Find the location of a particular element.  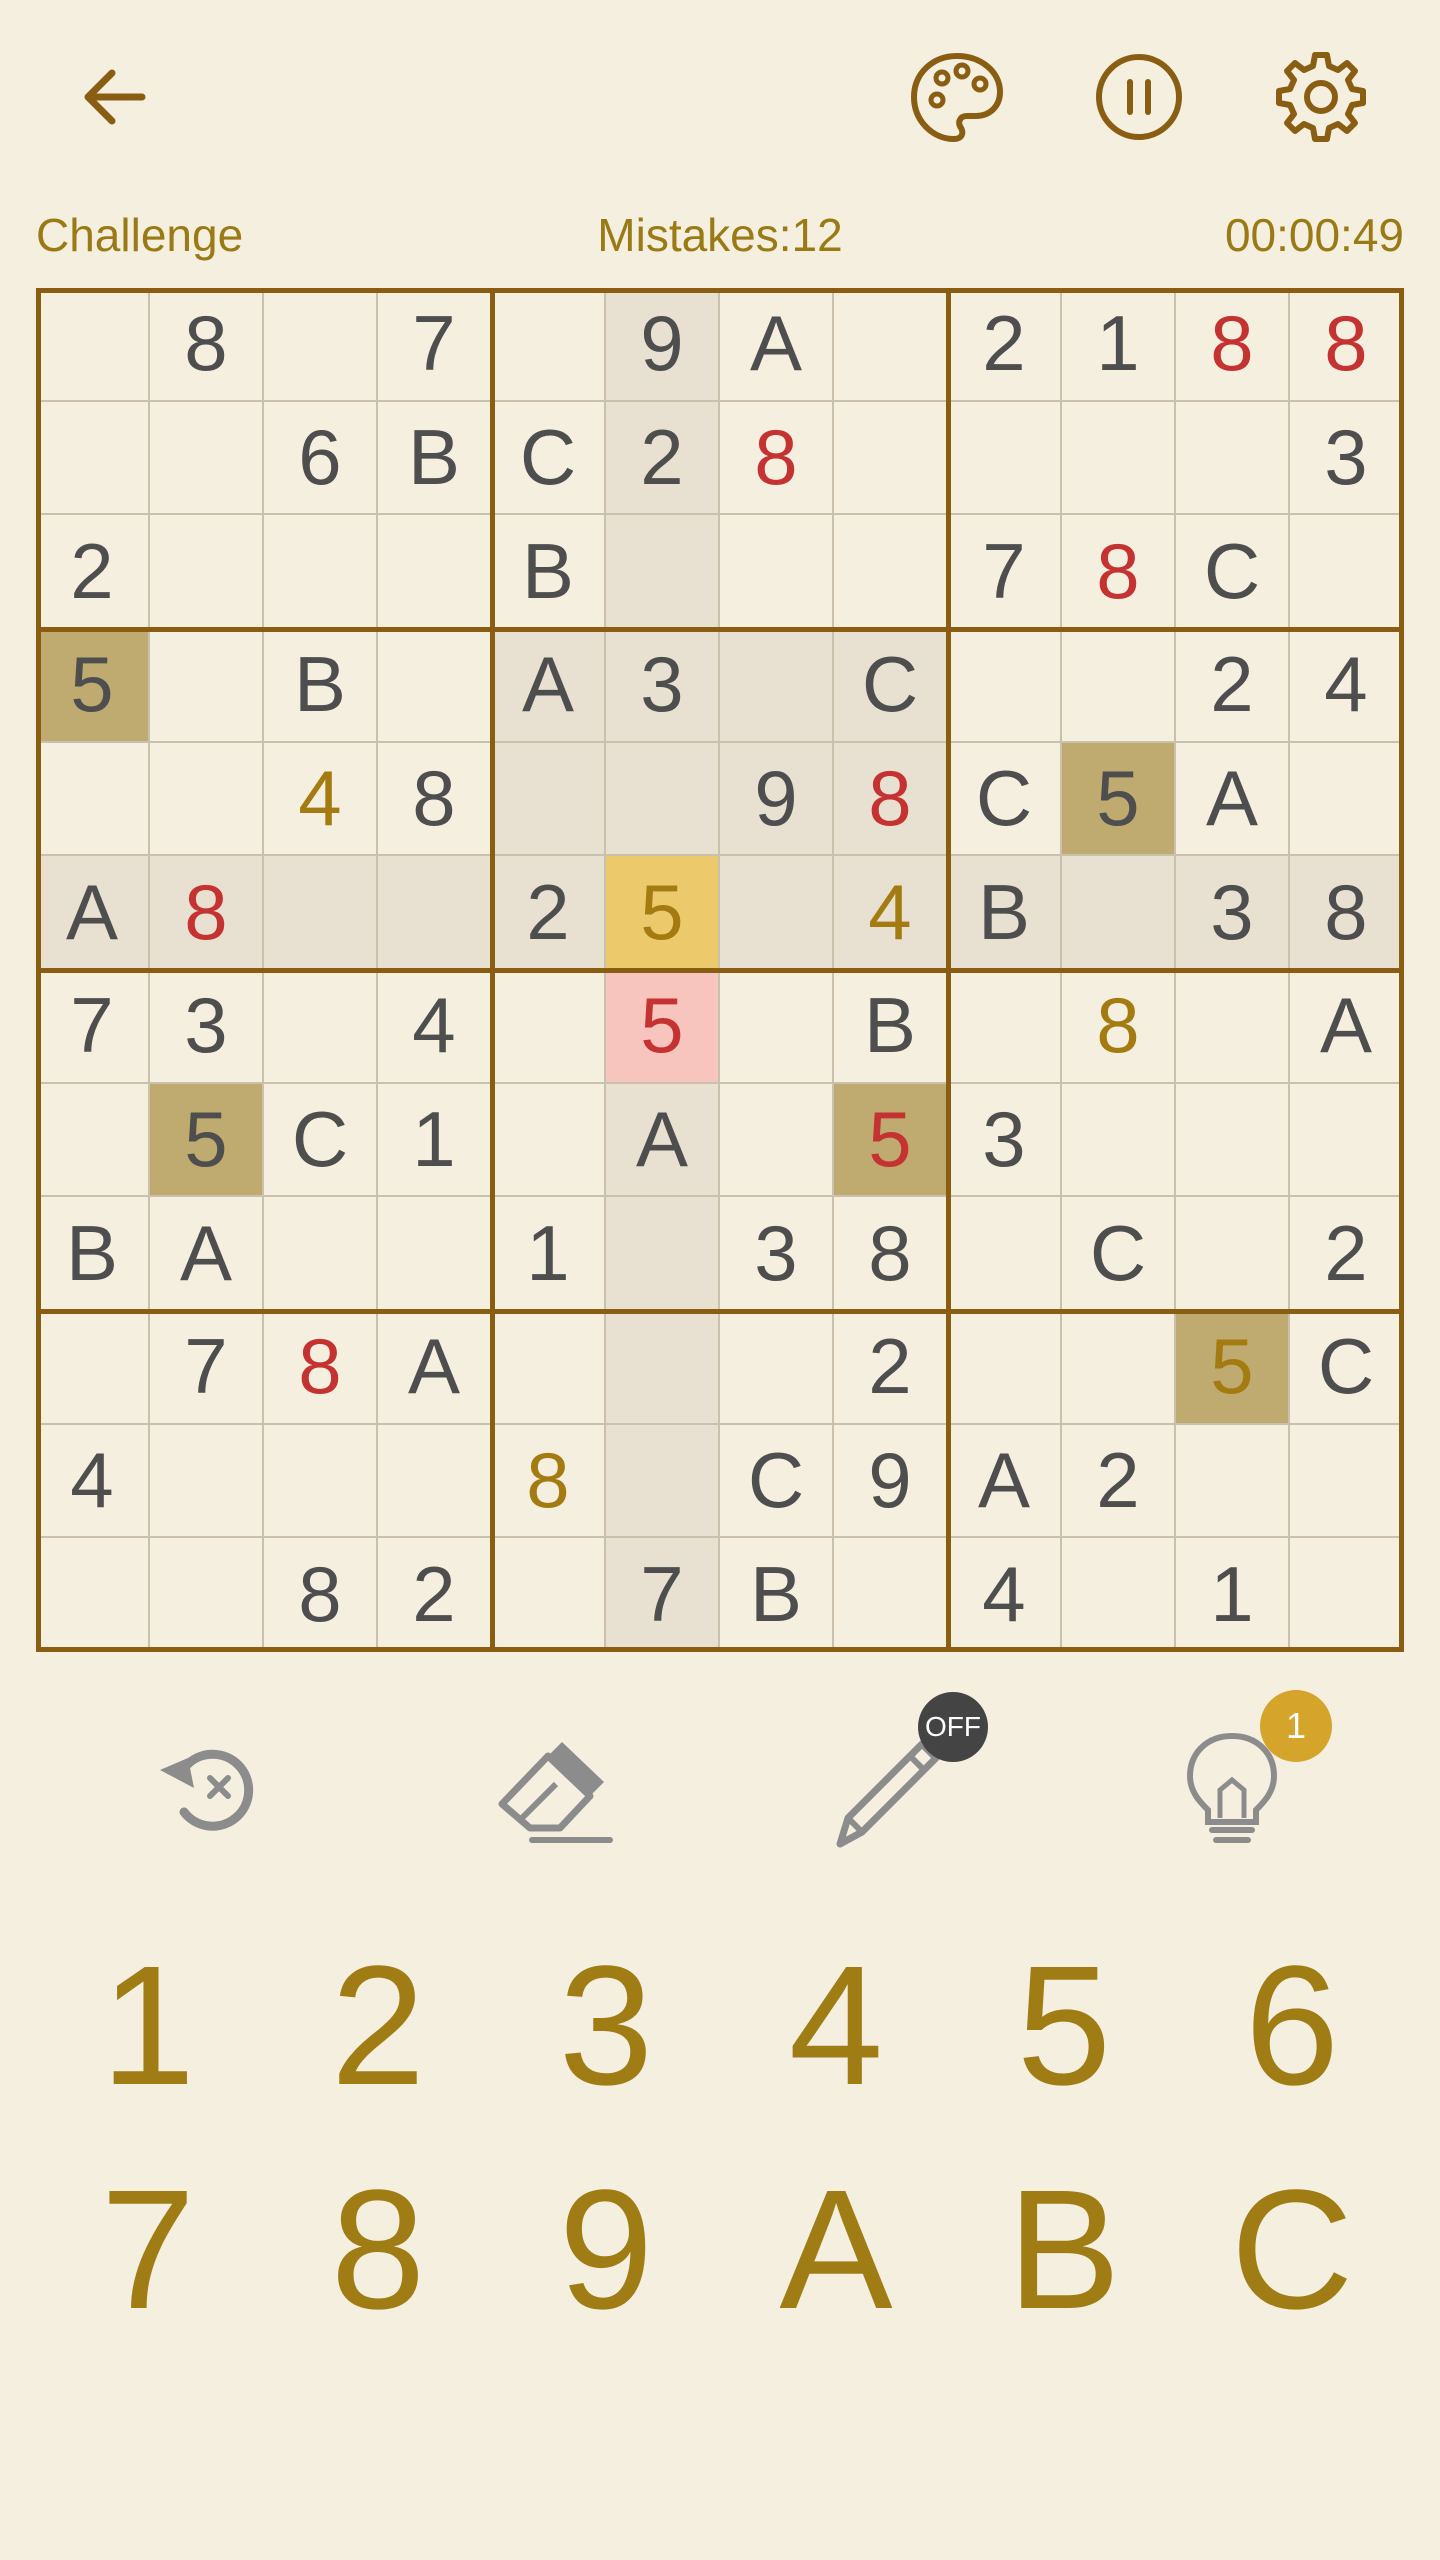

board-cell-r11-c7 is located at coordinates (891, 1595).